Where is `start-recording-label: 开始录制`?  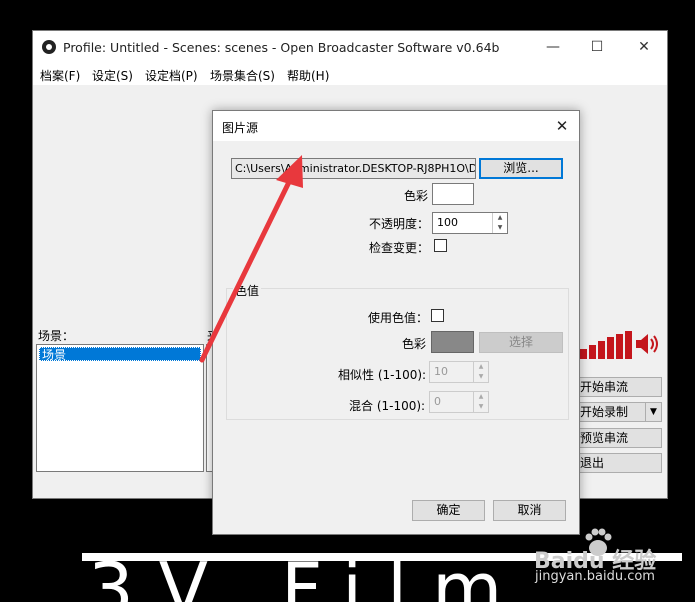
start-recording-label: 开始录制 is located at coordinates (604, 412).